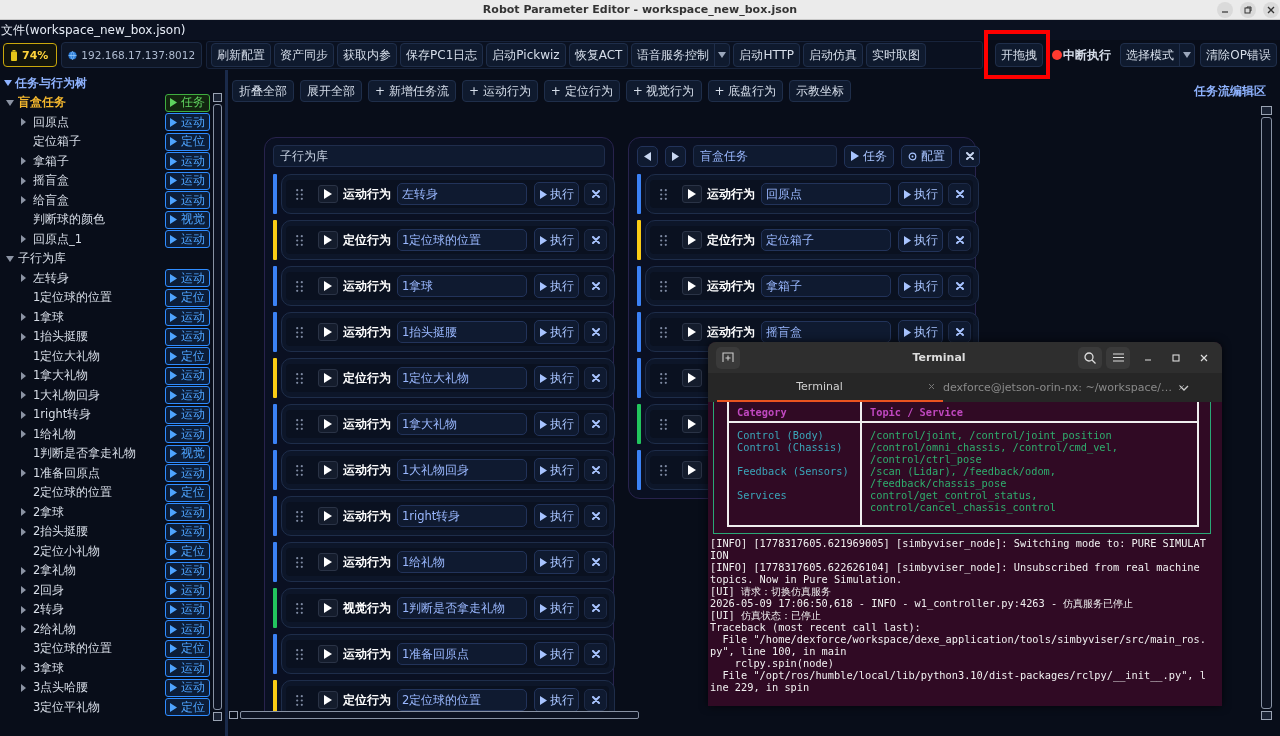 The height and width of the screenshot is (736, 1280). What do you see at coordinates (926, 156) in the screenshot?
I see `config-button: 配置` at bounding box center [926, 156].